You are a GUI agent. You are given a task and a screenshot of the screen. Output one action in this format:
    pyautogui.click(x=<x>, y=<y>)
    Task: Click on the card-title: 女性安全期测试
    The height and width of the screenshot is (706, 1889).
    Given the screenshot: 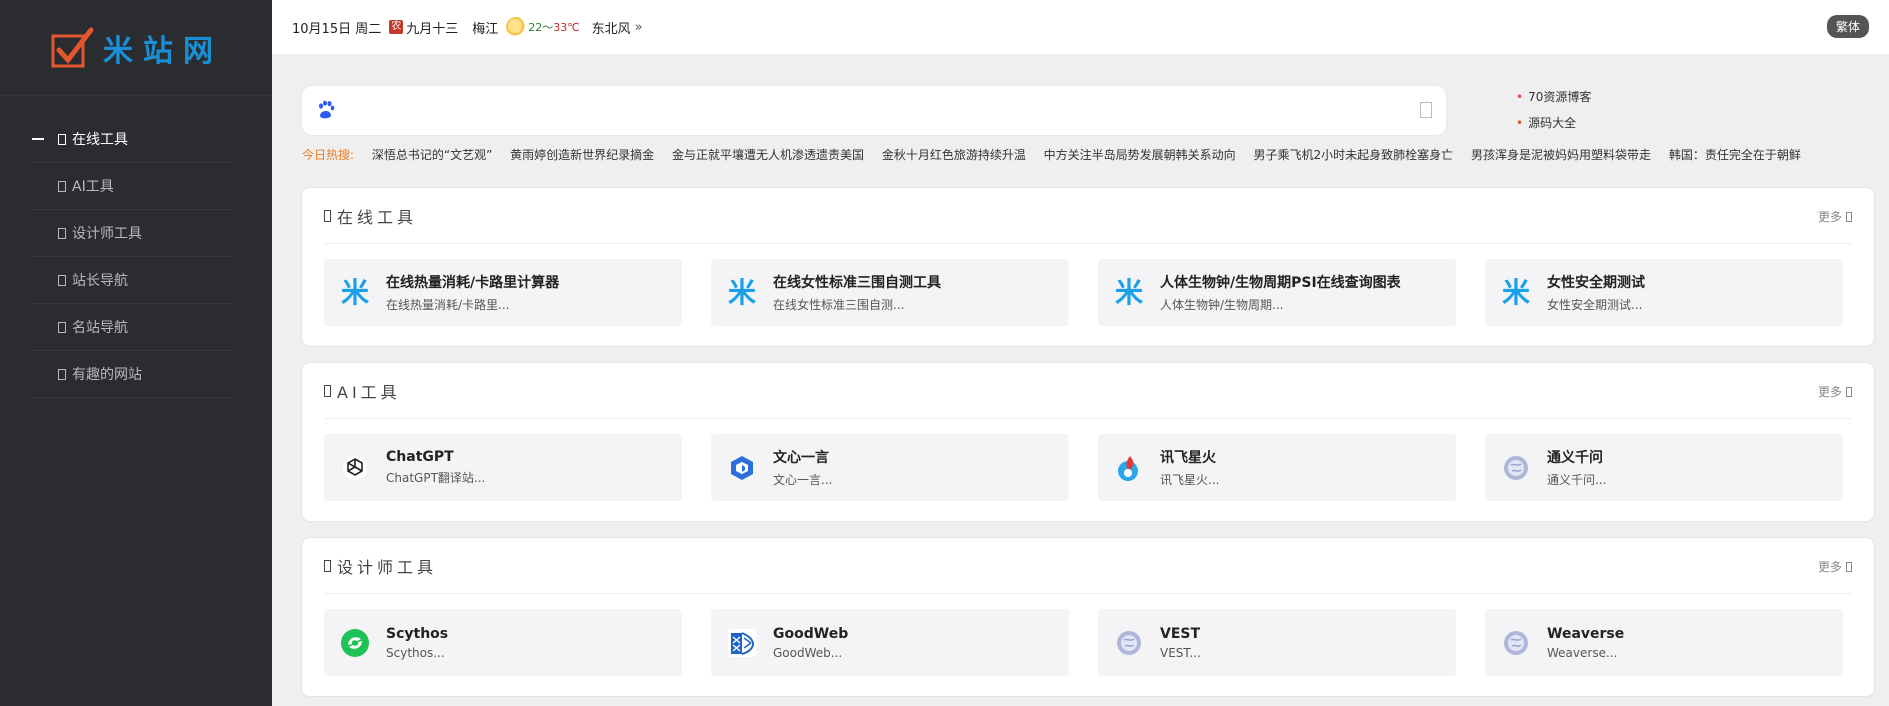 What is the action you would take?
    pyautogui.click(x=1596, y=283)
    